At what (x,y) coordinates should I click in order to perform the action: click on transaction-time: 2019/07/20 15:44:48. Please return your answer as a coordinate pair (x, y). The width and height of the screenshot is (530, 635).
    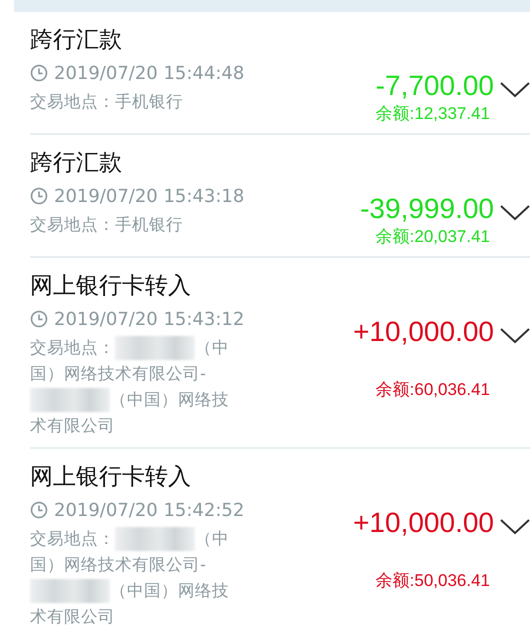
    Looking at the image, I should click on (149, 73).